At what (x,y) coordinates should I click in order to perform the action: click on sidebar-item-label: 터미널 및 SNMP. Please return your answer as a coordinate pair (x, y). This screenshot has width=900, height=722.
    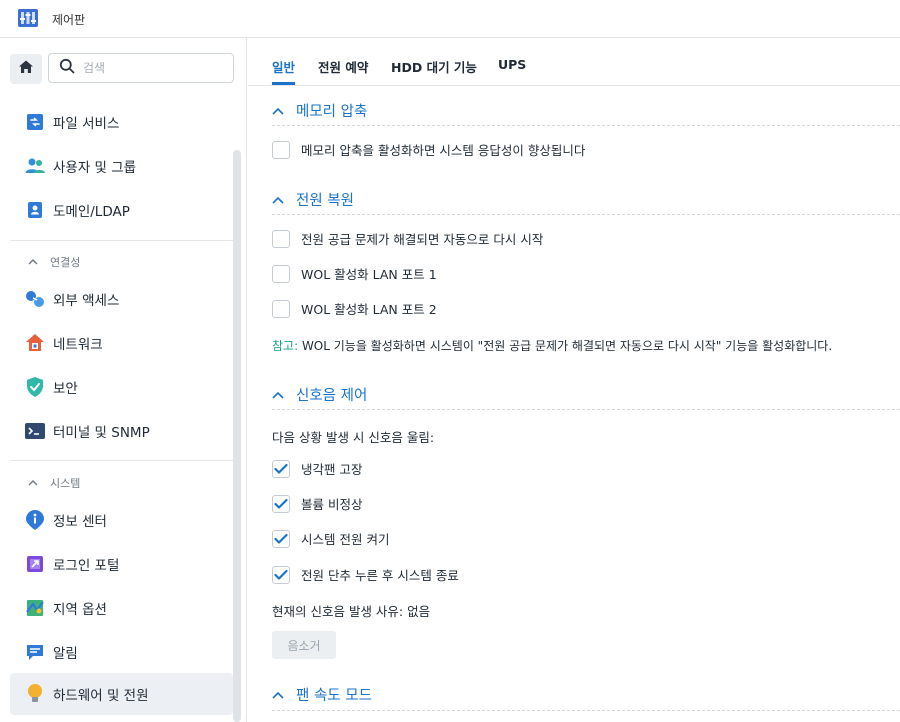
    Looking at the image, I should click on (101, 433).